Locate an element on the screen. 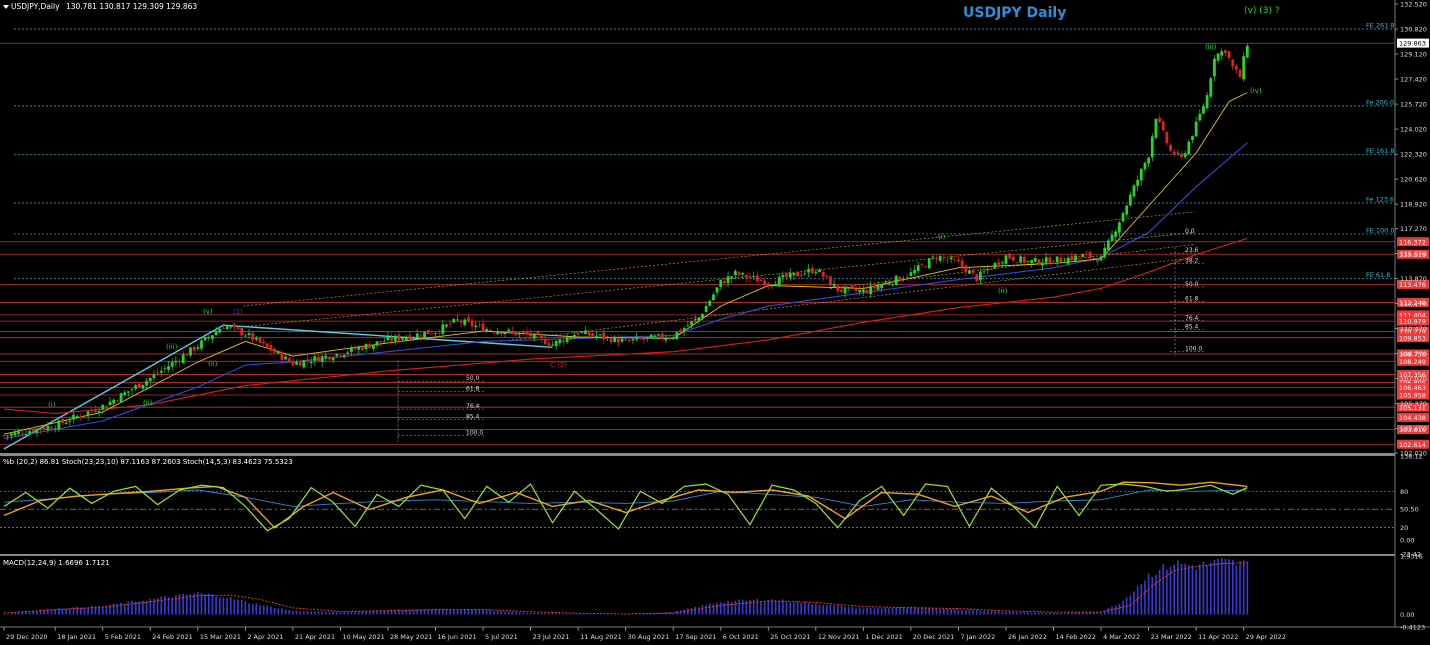 The image size is (1430, 645). price-tick-label: 118.920 is located at coordinates (1413, 205).